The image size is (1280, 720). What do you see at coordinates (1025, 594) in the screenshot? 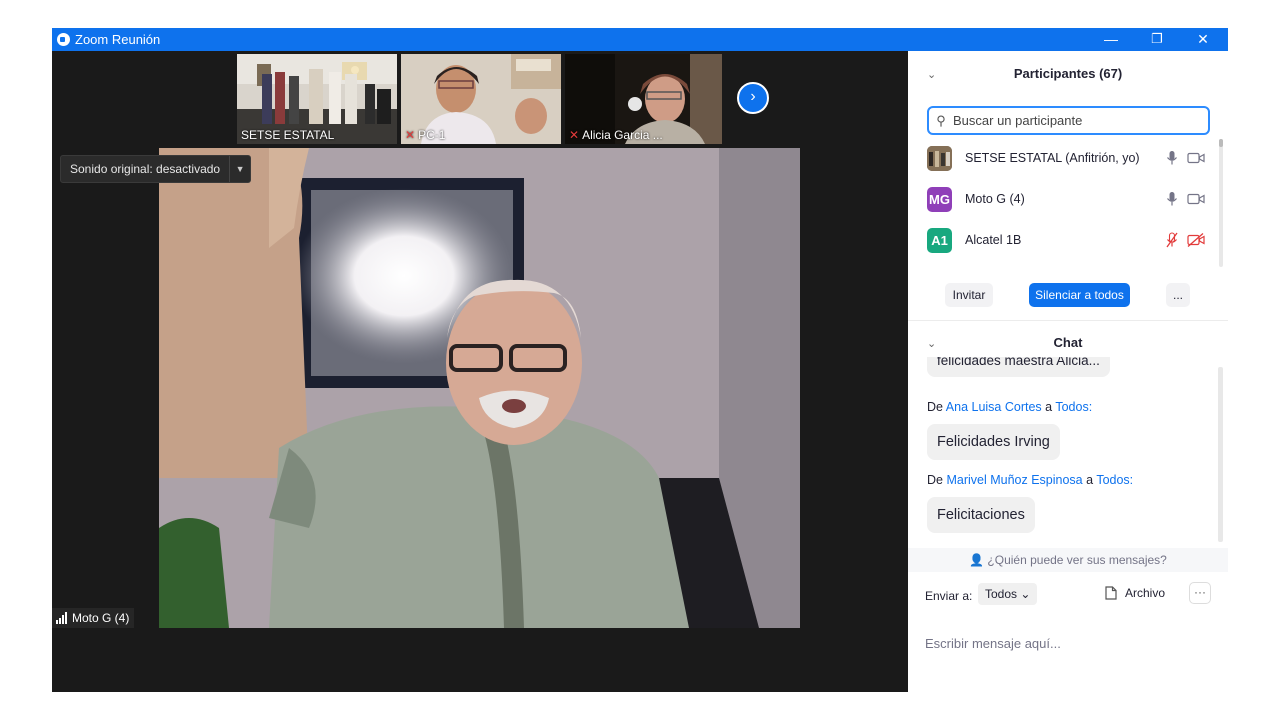
I see `chevron-down-icon: ⌄` at bounding box center [1025, 594].